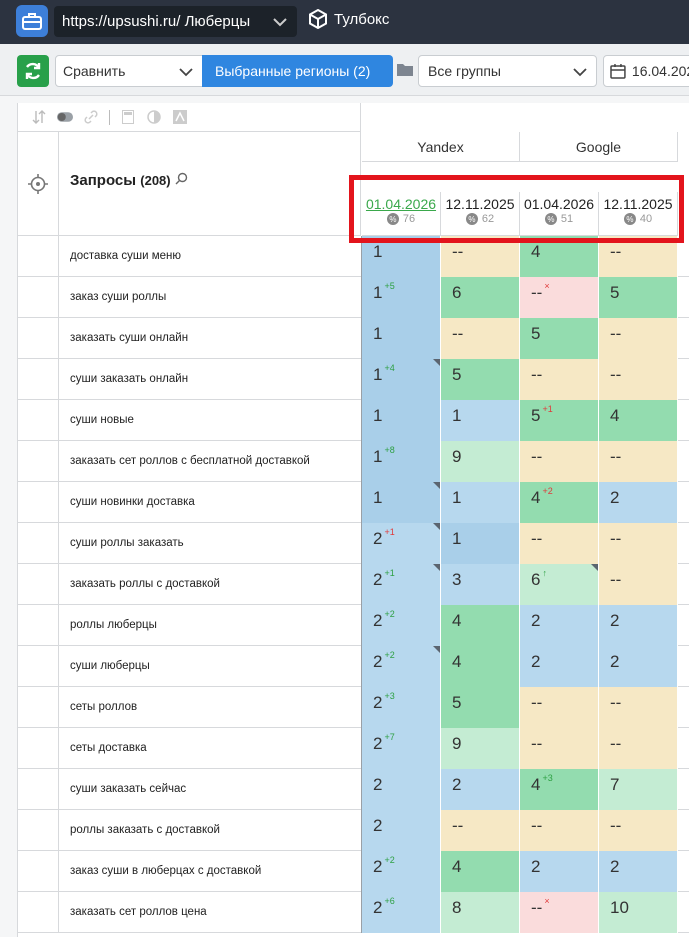 This screenshot has height=937, width=689. What do you see at coordinates (401, 543) in the screenshot?
I see `position-cell: 2 +1` at bounding box center [401, 543].